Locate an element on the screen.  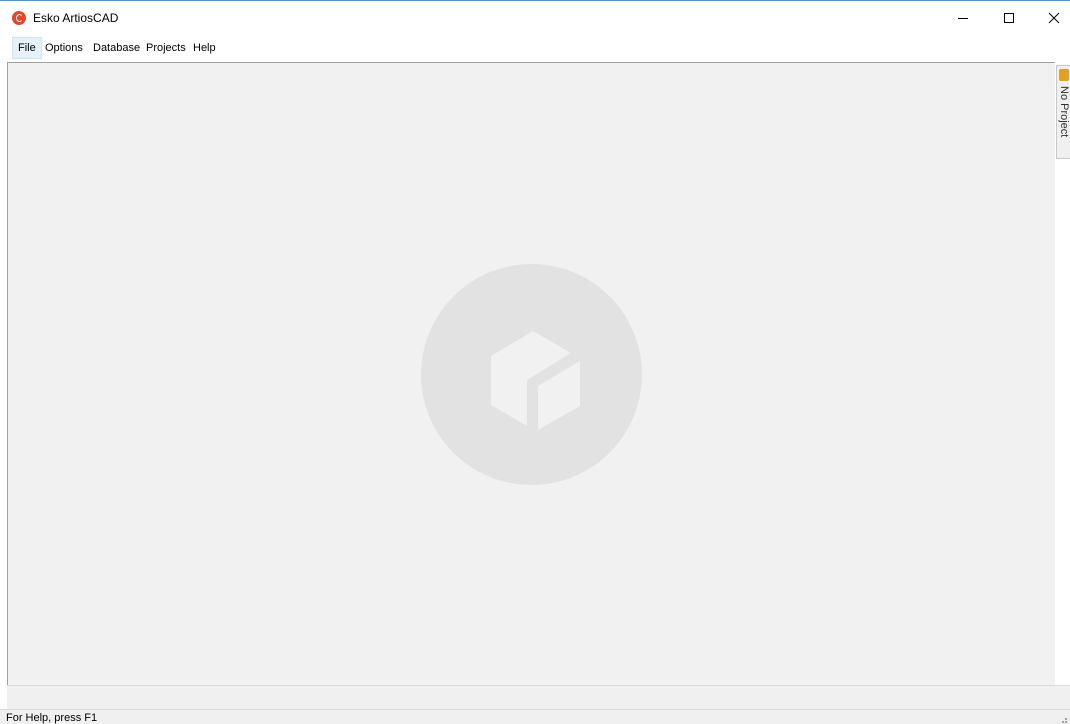
box-logo-icon is located at coordinates (531, 374).